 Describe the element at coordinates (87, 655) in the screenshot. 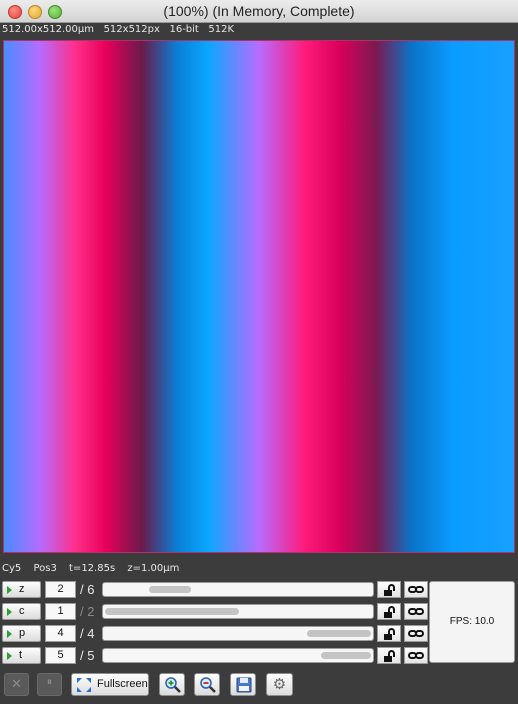

I see `t-total: / 5` at that location.